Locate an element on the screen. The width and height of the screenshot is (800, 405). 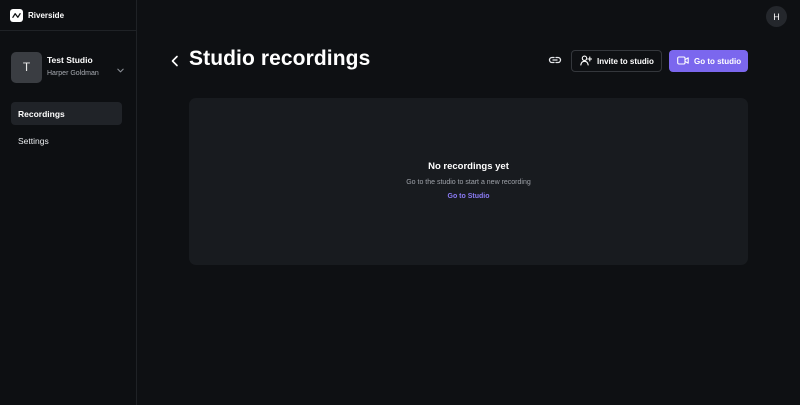
studio-owner: Harper Goldman is located at coordinates (73, 73).